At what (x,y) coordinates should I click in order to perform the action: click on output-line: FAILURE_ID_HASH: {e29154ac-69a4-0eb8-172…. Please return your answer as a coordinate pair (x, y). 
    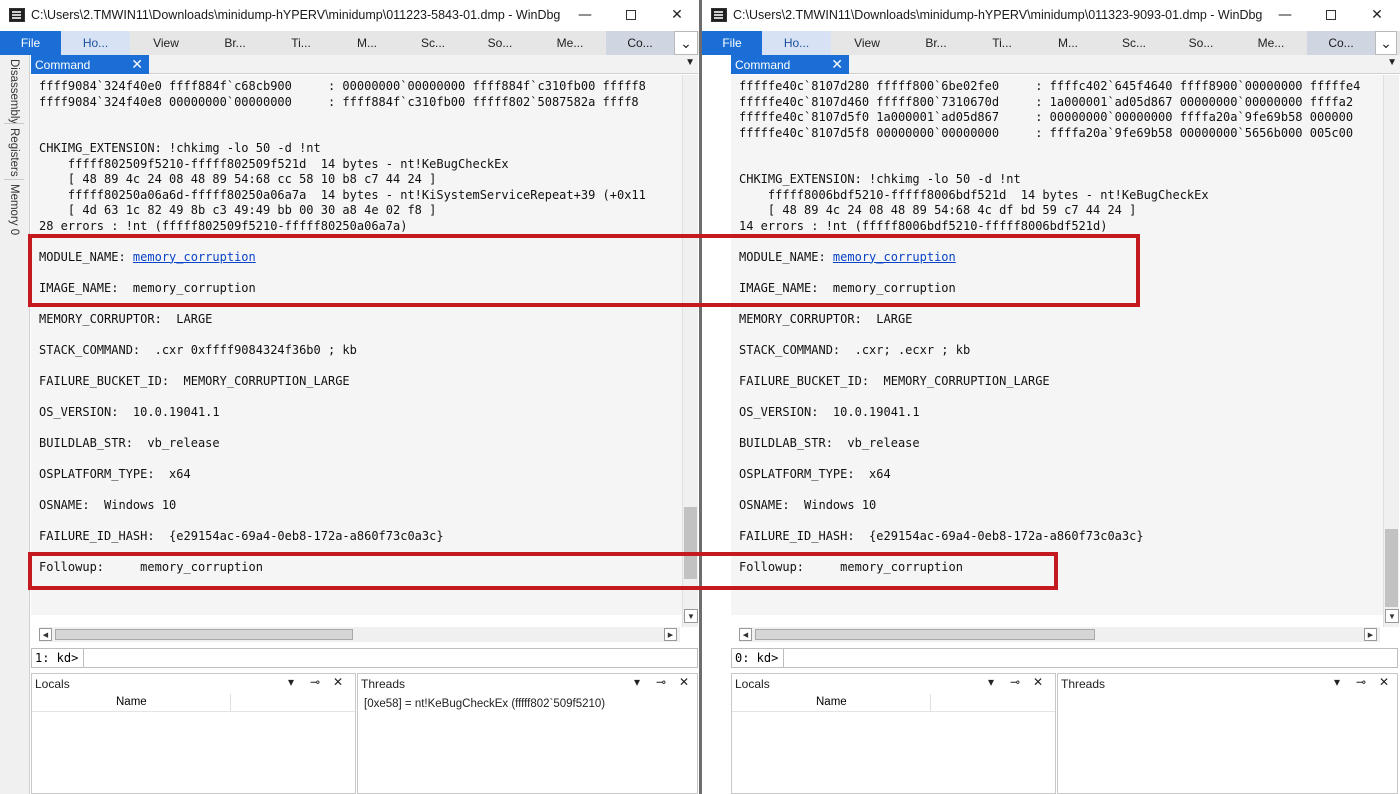
    Looking at the image, I should click on (941, 535).